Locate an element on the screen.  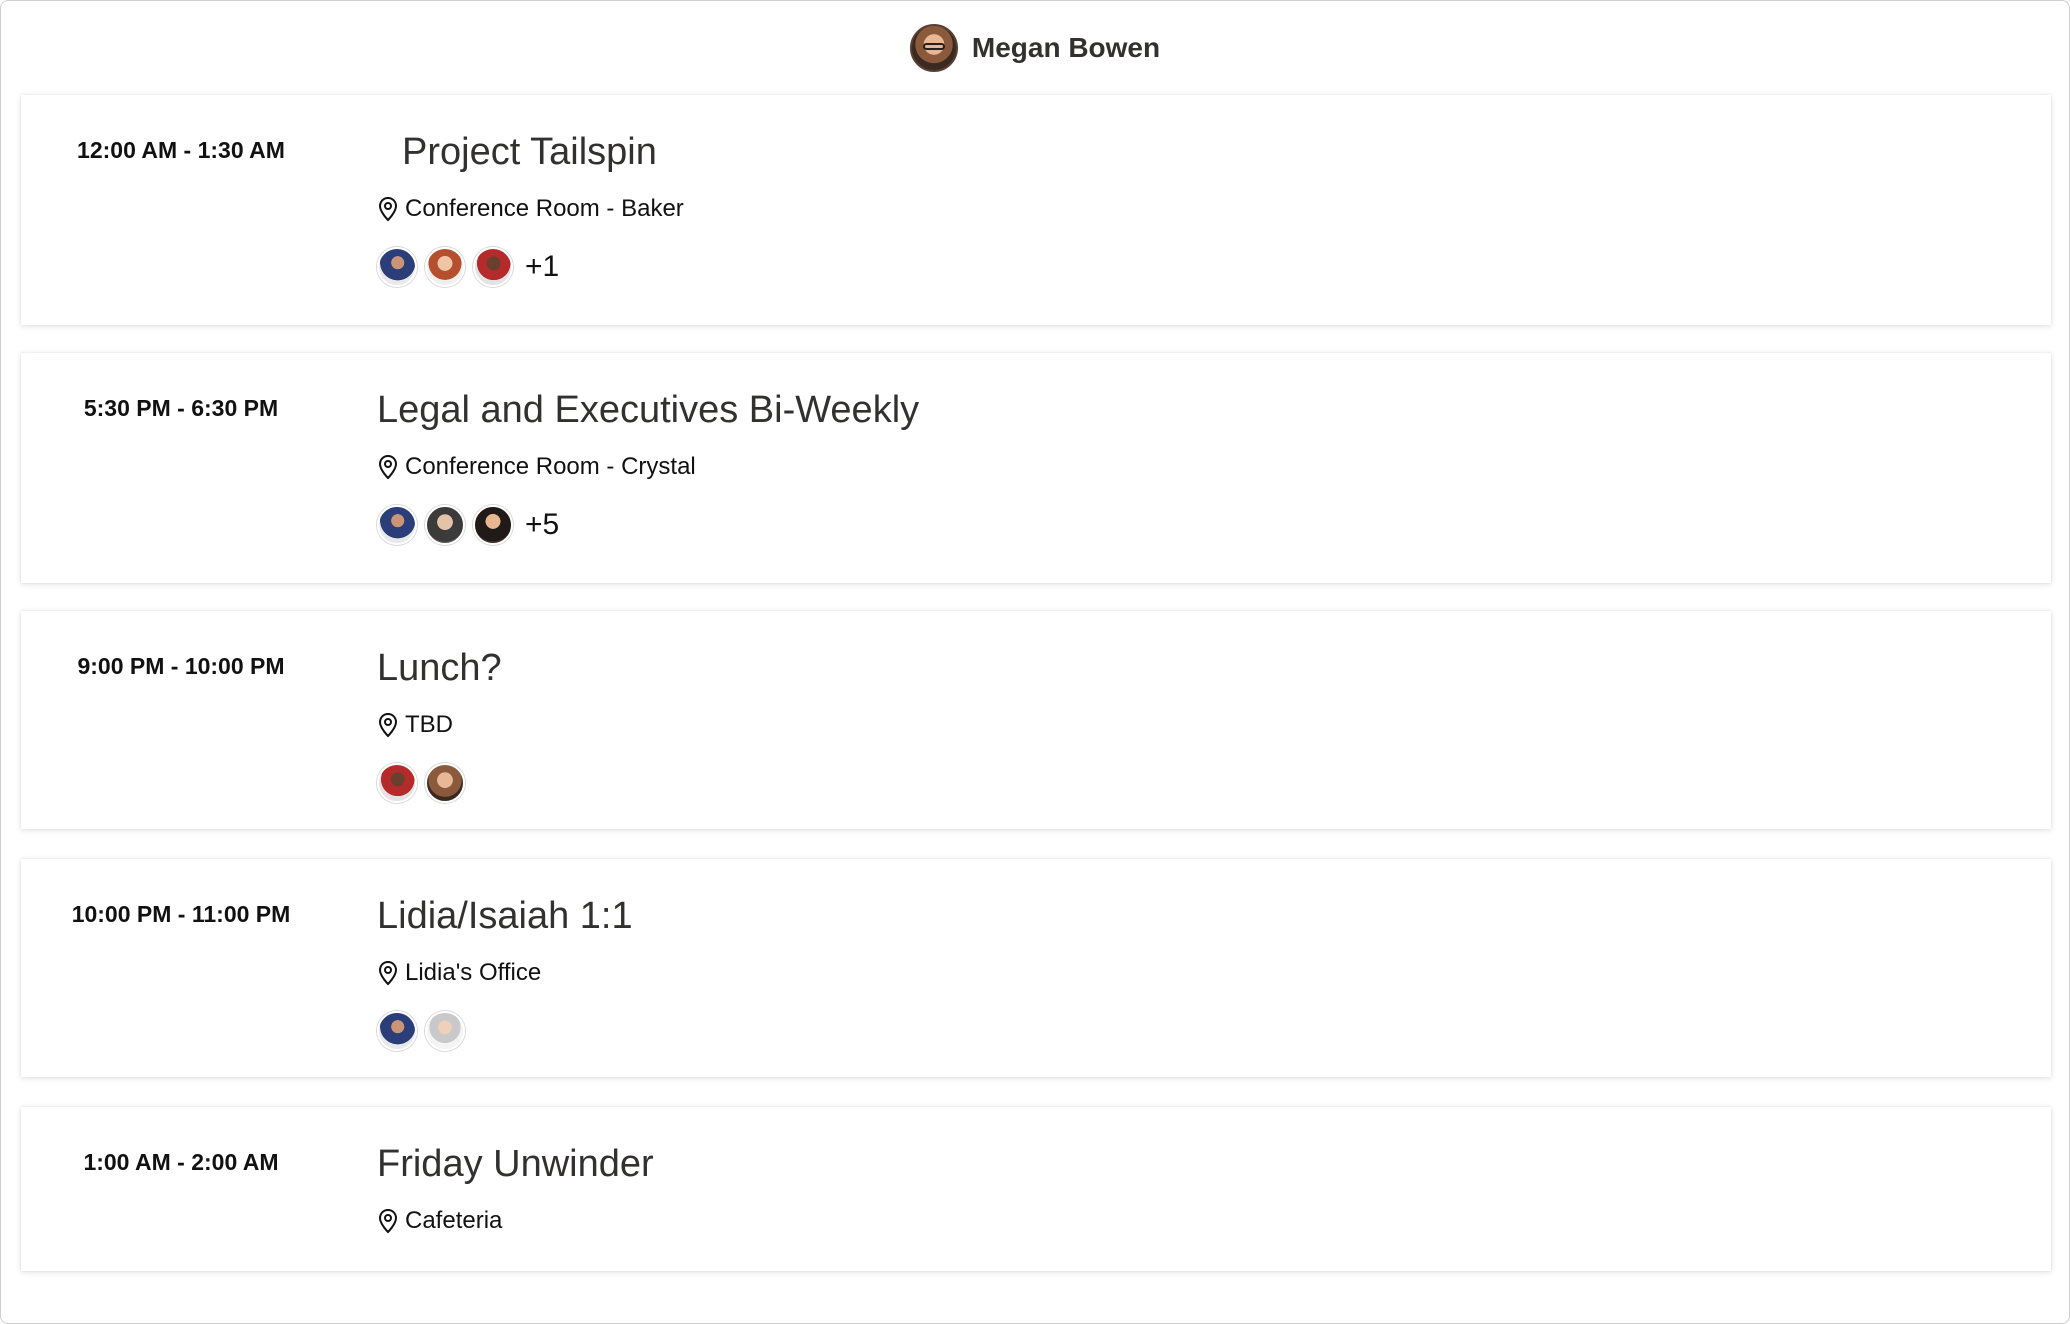
event-location: Conference Room - Baker is located at coordinates (530, 209).